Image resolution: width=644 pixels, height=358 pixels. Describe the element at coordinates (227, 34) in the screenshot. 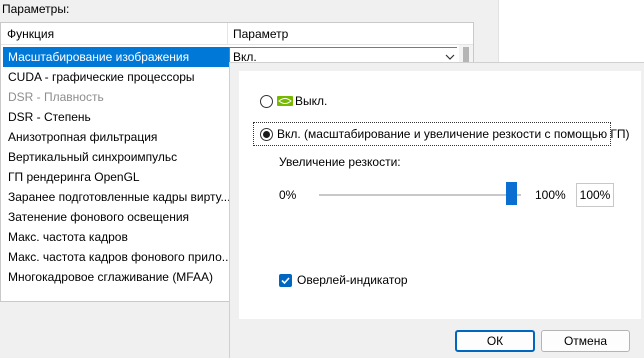

I see `header-divider` at that location.